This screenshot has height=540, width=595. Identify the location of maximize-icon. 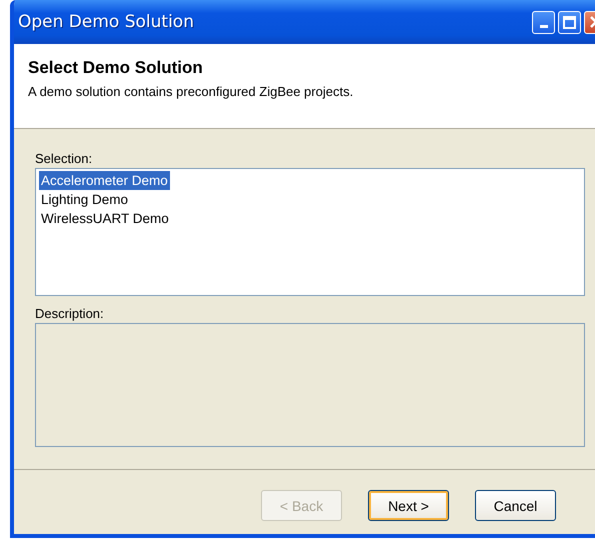
(569, 22).